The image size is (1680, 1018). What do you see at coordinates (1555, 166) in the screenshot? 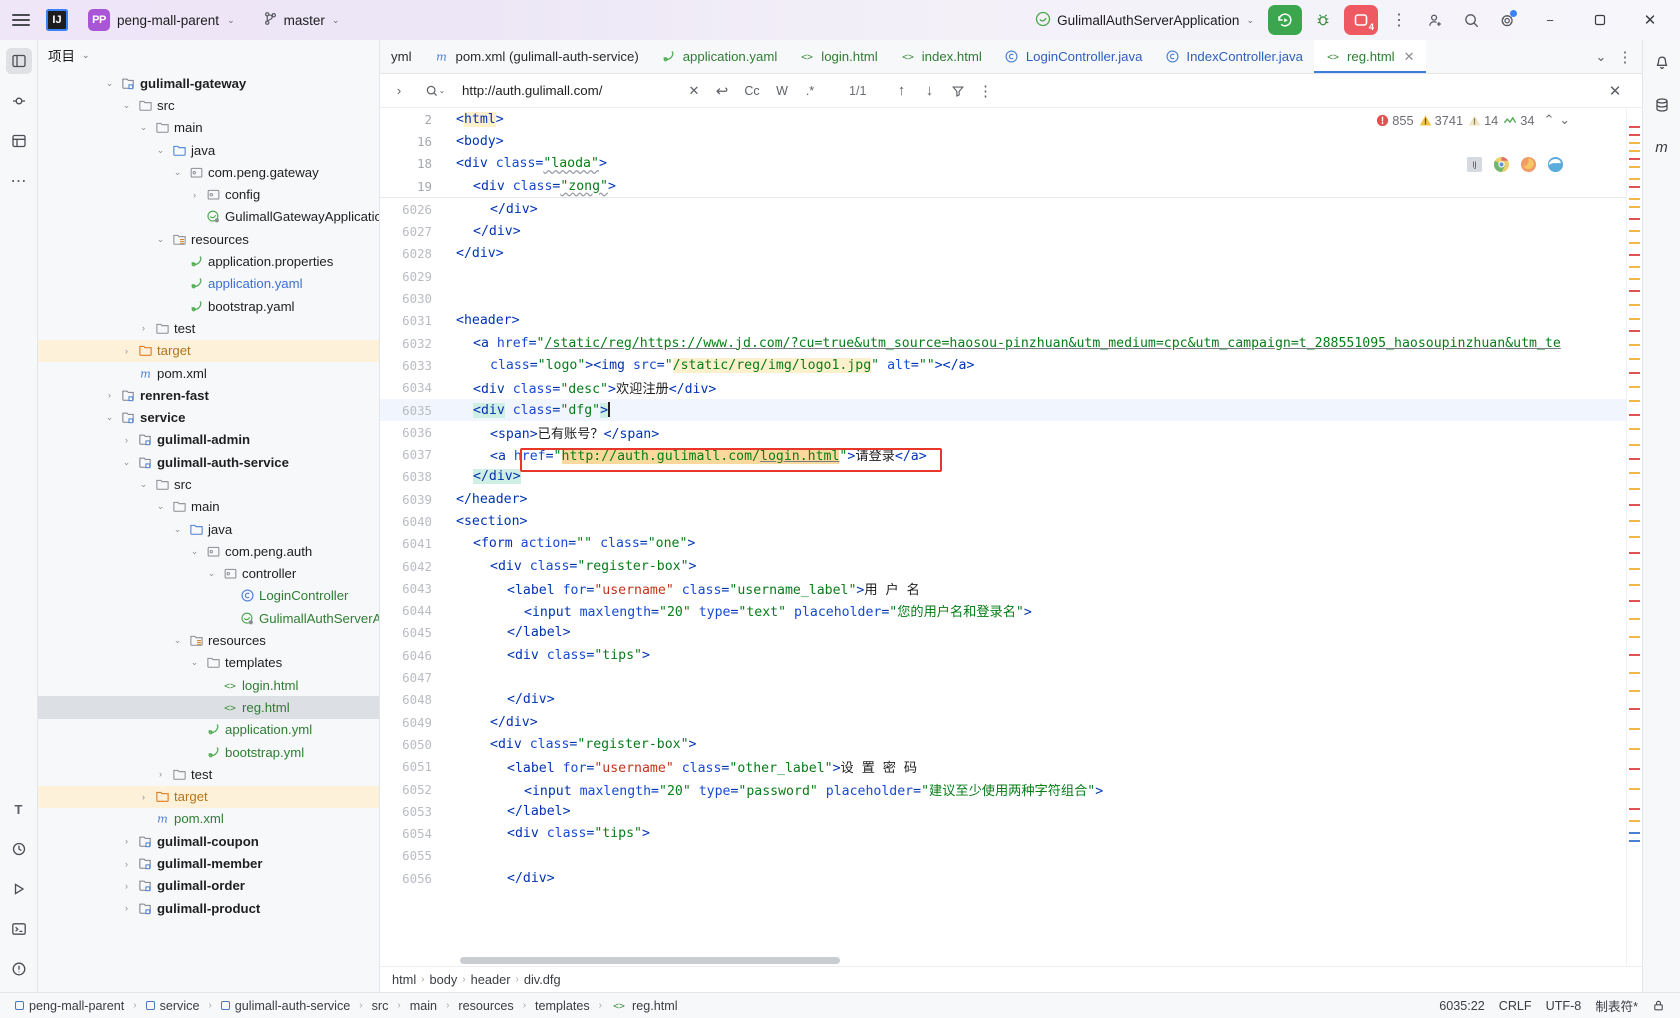
I see `edge-icon` at bounding box center [1555, 166].